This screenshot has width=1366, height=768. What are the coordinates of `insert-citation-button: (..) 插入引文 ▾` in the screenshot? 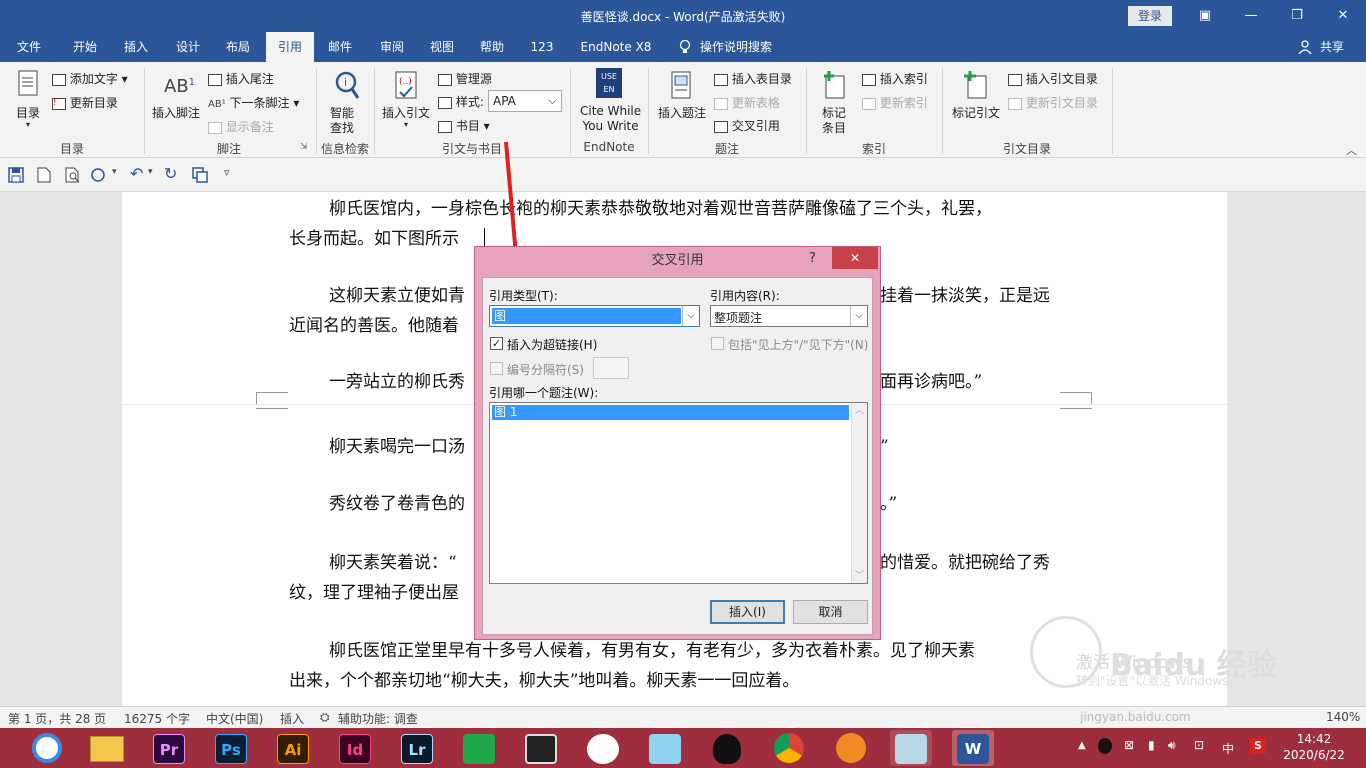 It's located at (408, 103).